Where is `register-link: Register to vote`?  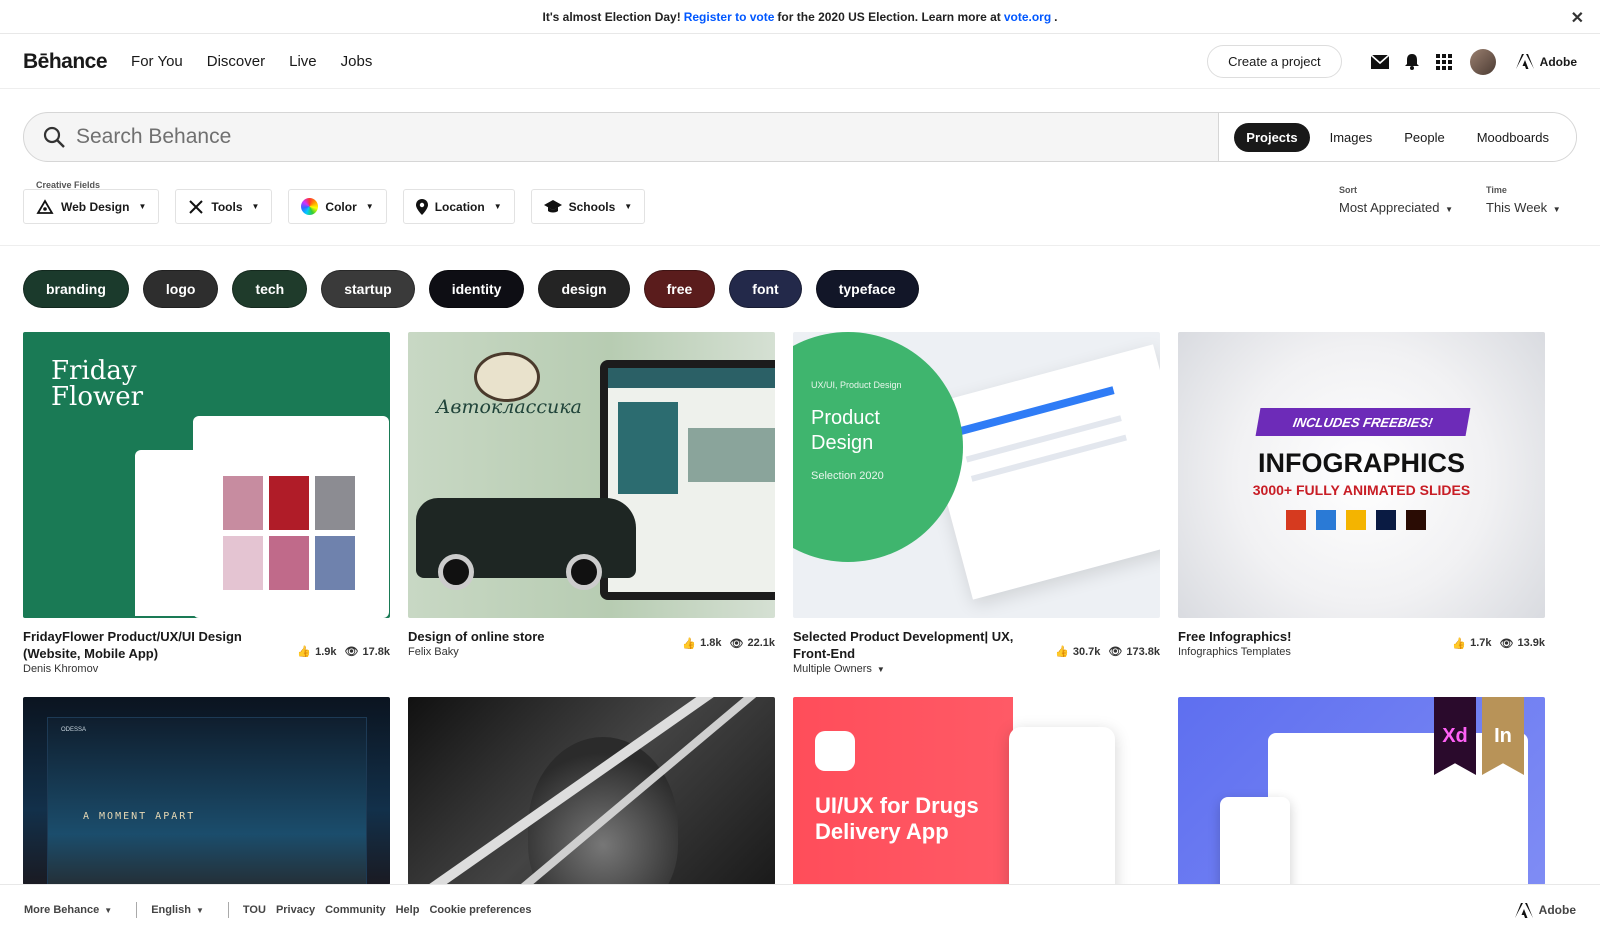
register-link: Register to vote is located at coordinates (729, 17).